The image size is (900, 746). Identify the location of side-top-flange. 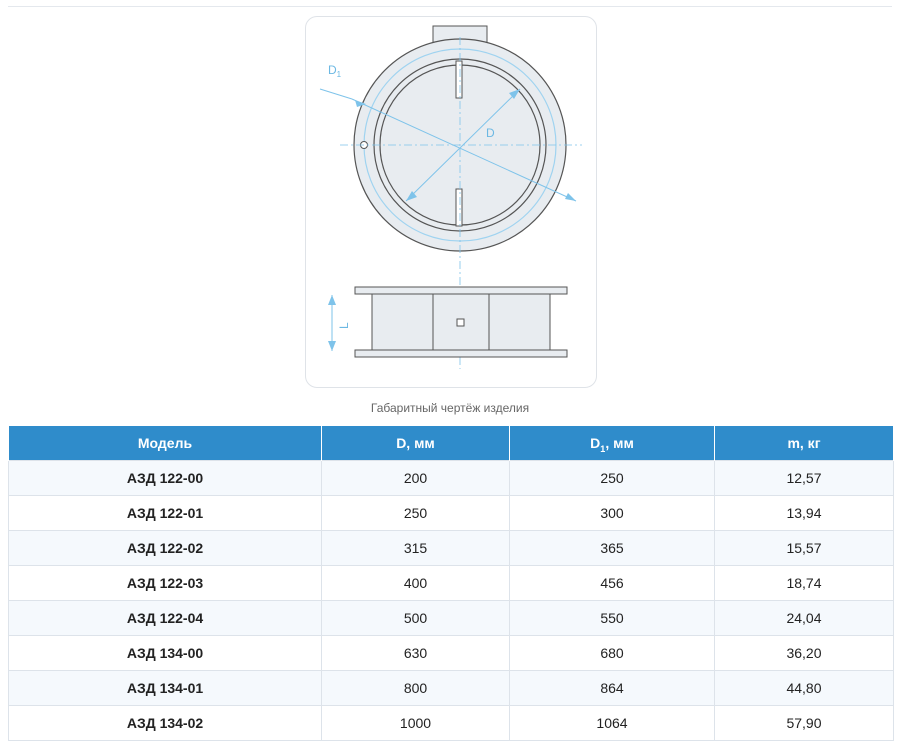
(461, 290).